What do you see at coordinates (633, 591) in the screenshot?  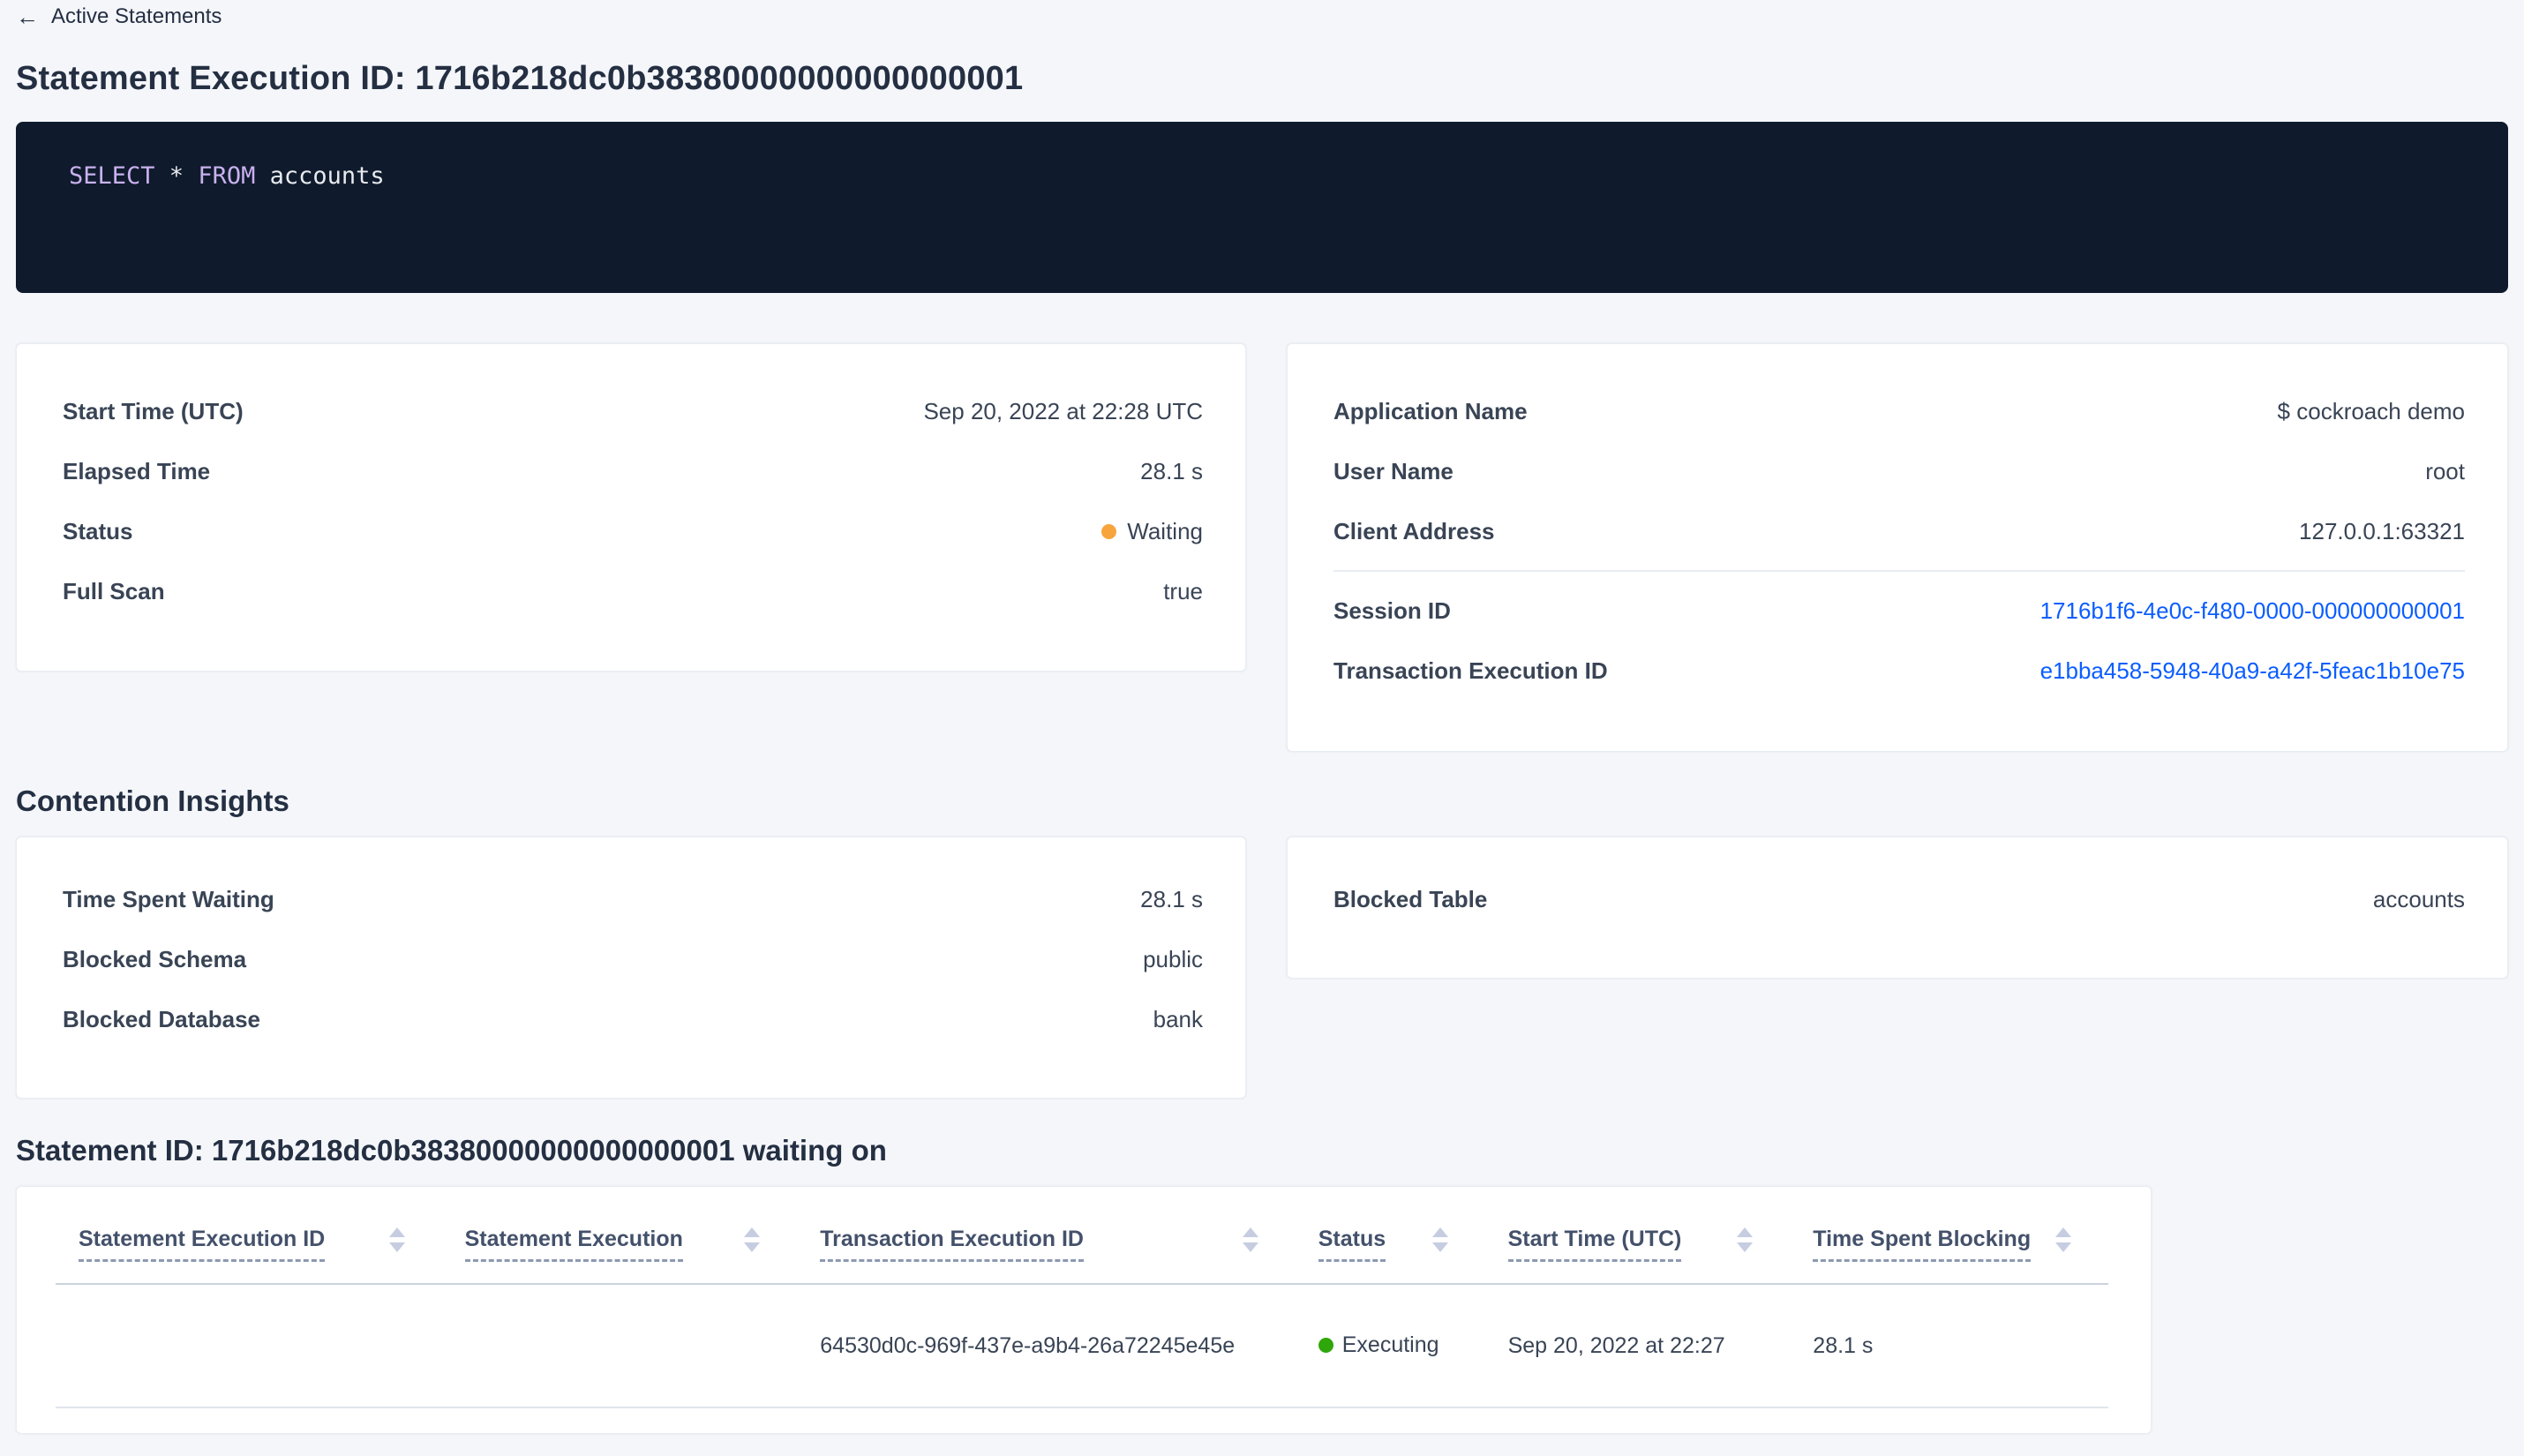 I see `full-scan-row: Full Scan true` at bounding box center [633, 591].